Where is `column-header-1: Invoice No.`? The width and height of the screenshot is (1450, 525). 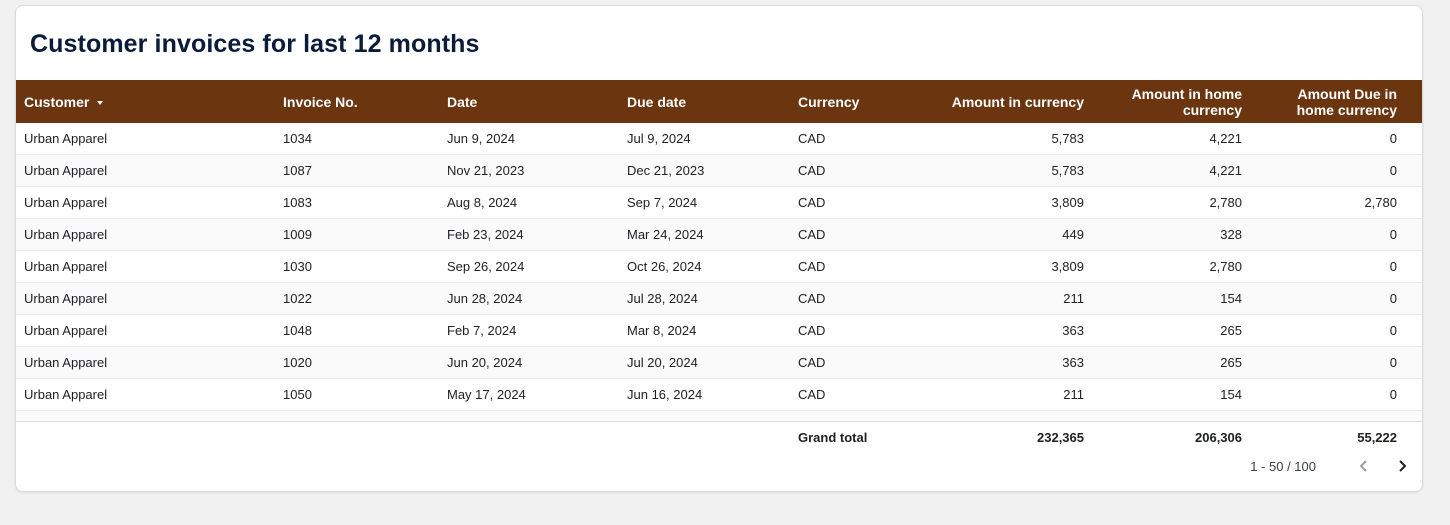 column-header-1: Invoice No. is located at coordinates (357, 101).